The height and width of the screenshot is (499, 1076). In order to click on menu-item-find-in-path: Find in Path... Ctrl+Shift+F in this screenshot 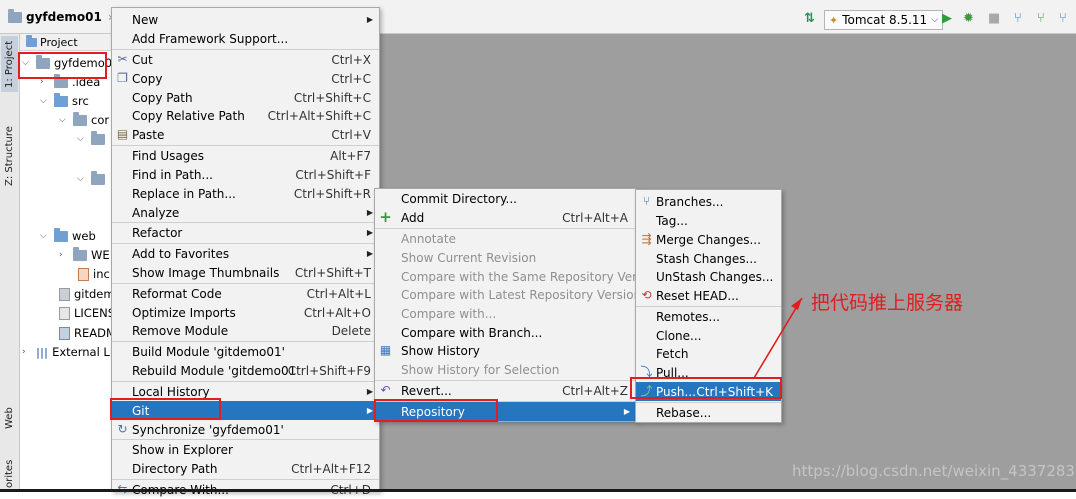, I will do `click(245, 174)`.